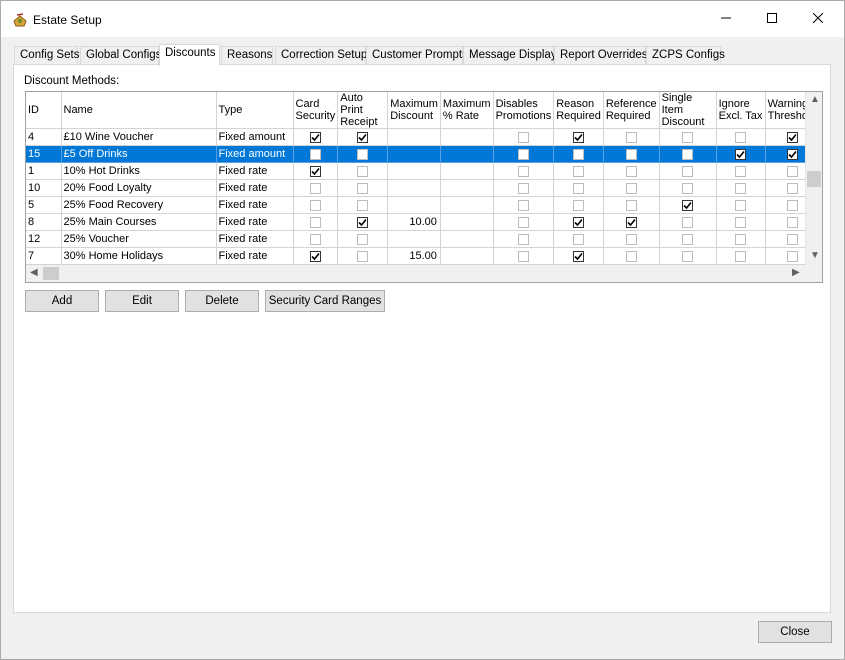  What do you see at coordinates (423, 137) in the screenshot?
I see `table-row: 4 £10 Wine Voucher Fixed amount` at bounding box center [423, 137].